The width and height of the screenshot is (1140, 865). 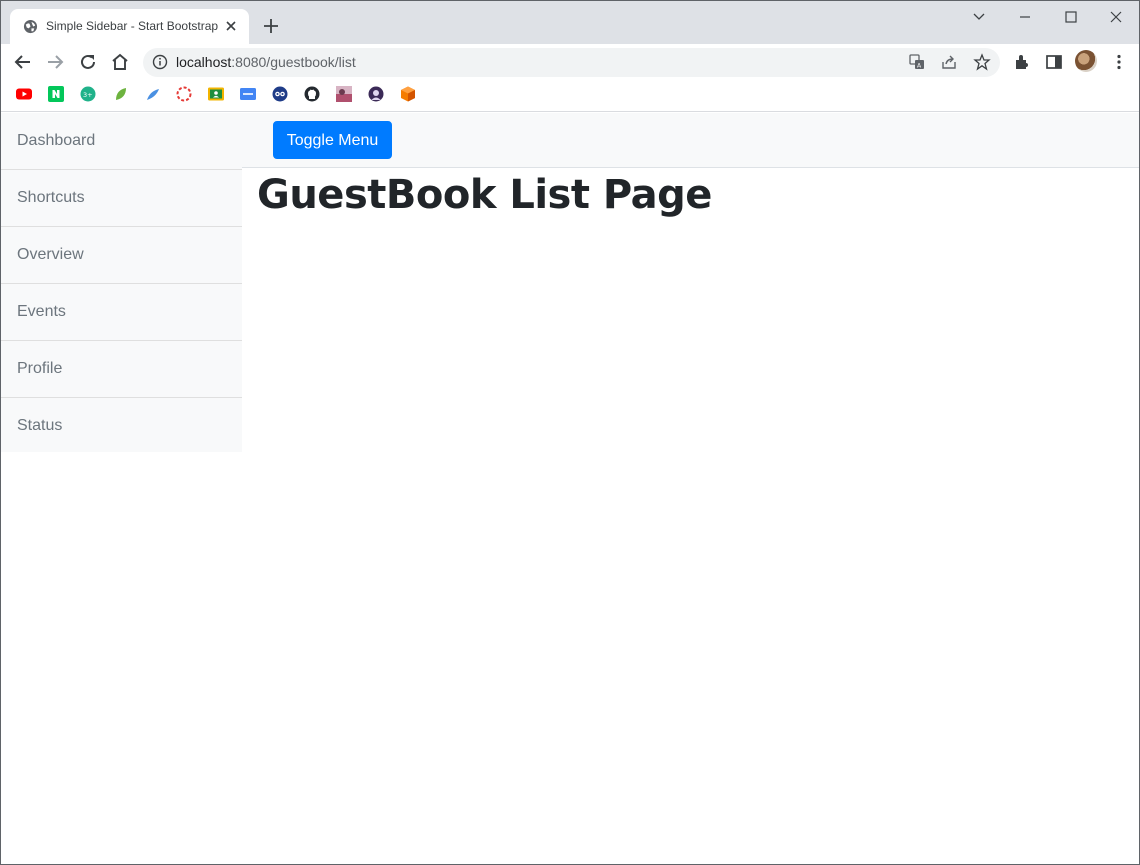 I want to click on tab-title: Simple Sidebar - Start Bootstrap, so click(x=132, y=26).